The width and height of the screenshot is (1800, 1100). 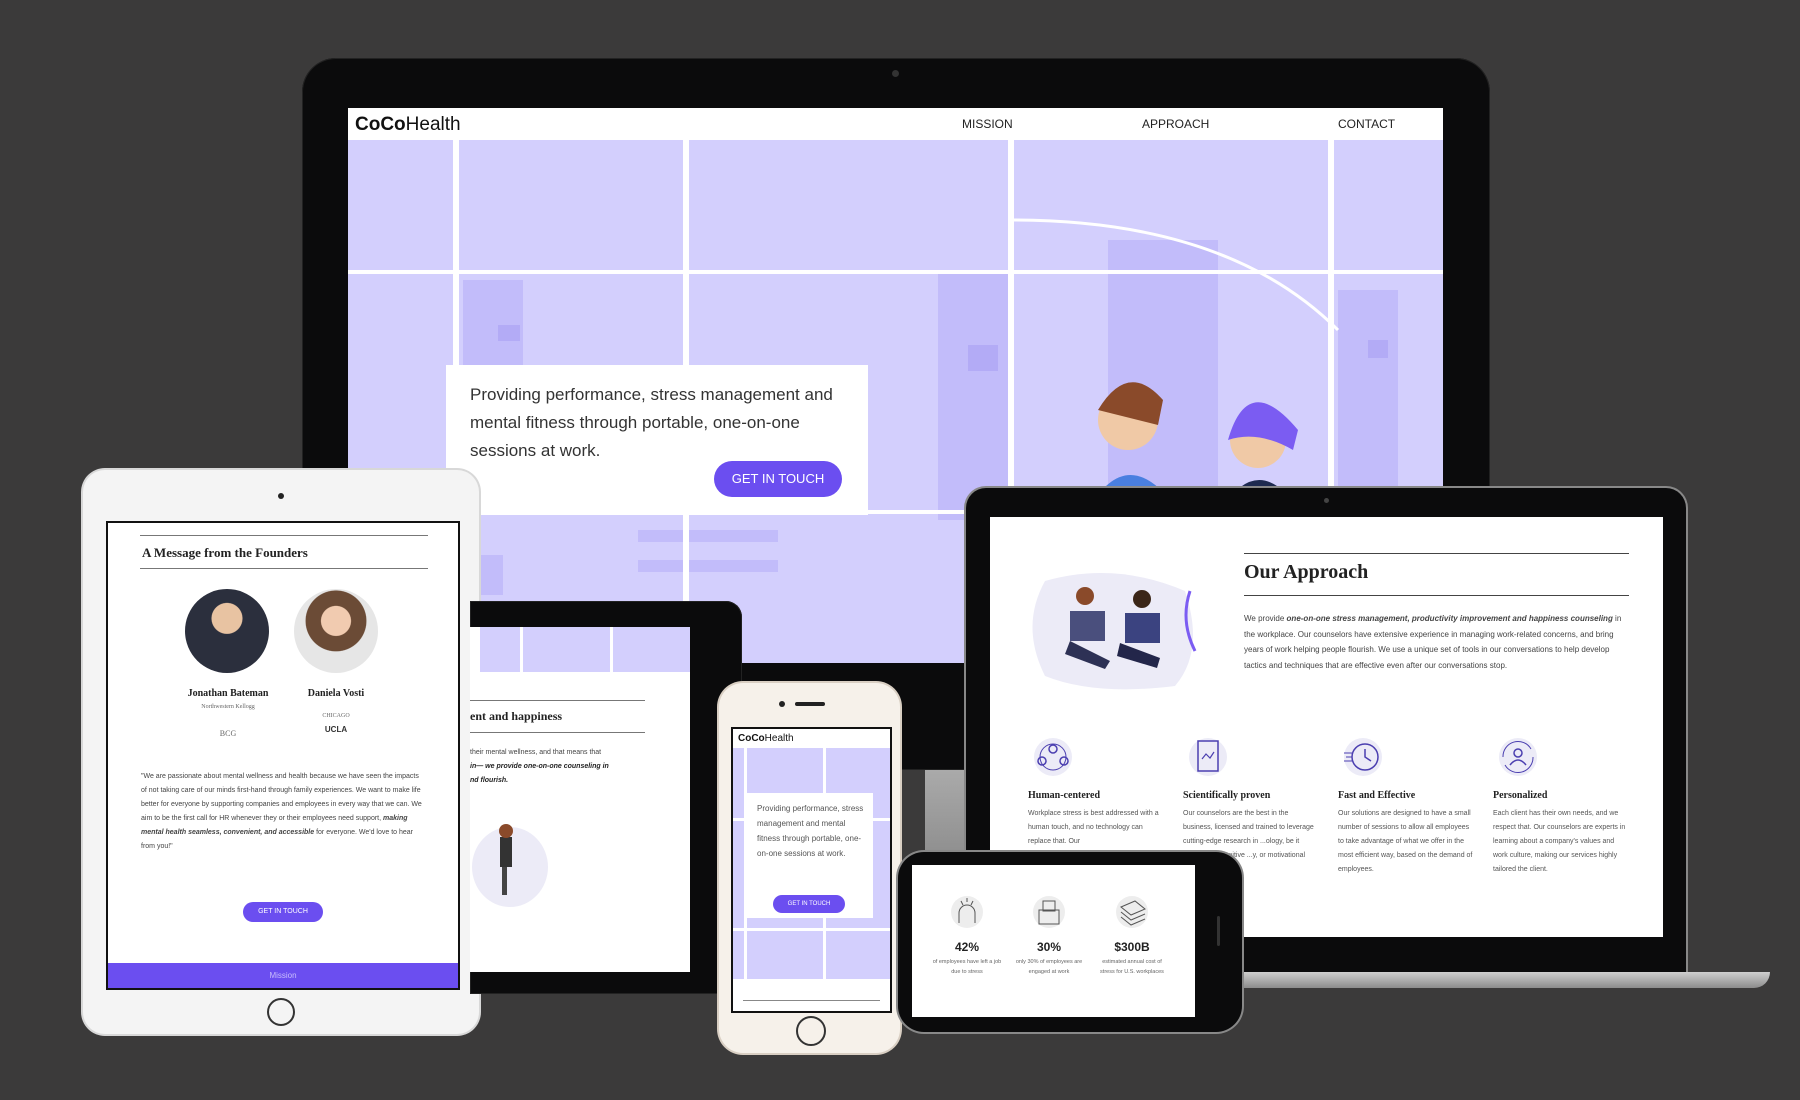 I want to click on people-circle-icon, so click(x=1053, y=757).